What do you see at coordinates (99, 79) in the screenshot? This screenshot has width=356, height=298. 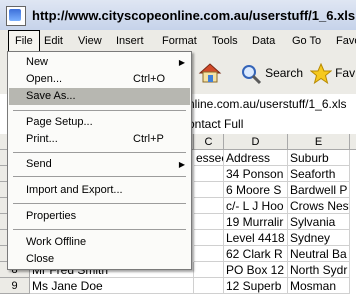 I see `menu-item-open: Open... Ctrl+O` at bounding box center [99, 79].